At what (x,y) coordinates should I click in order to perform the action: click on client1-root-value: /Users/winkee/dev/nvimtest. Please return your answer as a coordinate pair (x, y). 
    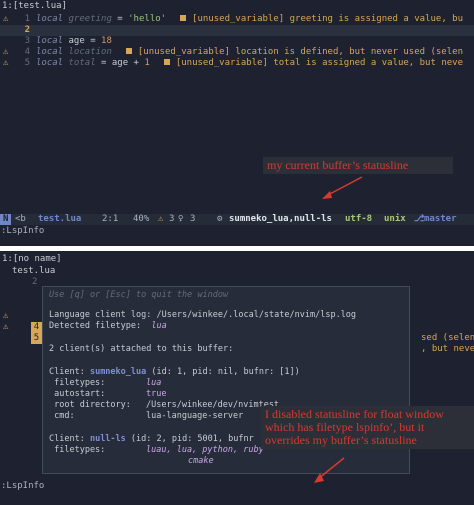
    Looking at the image, I should click on (213, 405).